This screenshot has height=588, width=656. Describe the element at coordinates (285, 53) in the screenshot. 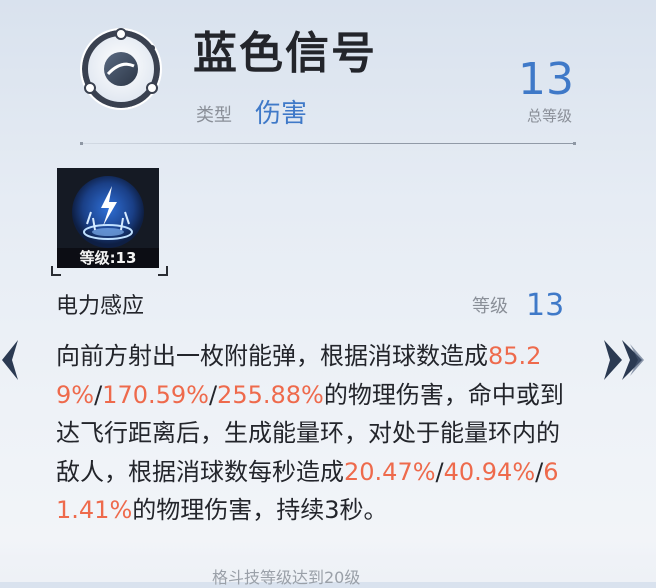

I see `skill-set-title: 蓝色信号` at that location.